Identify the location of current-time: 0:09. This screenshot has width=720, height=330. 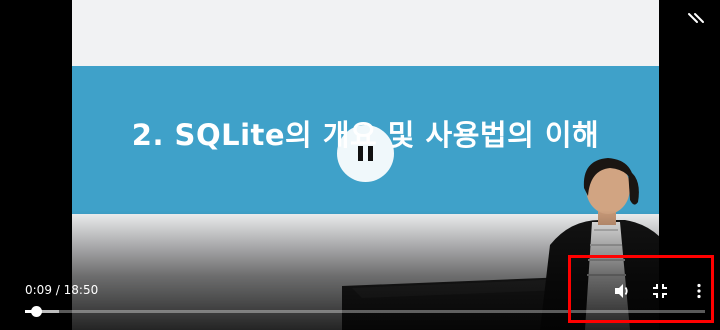
(38, 290).